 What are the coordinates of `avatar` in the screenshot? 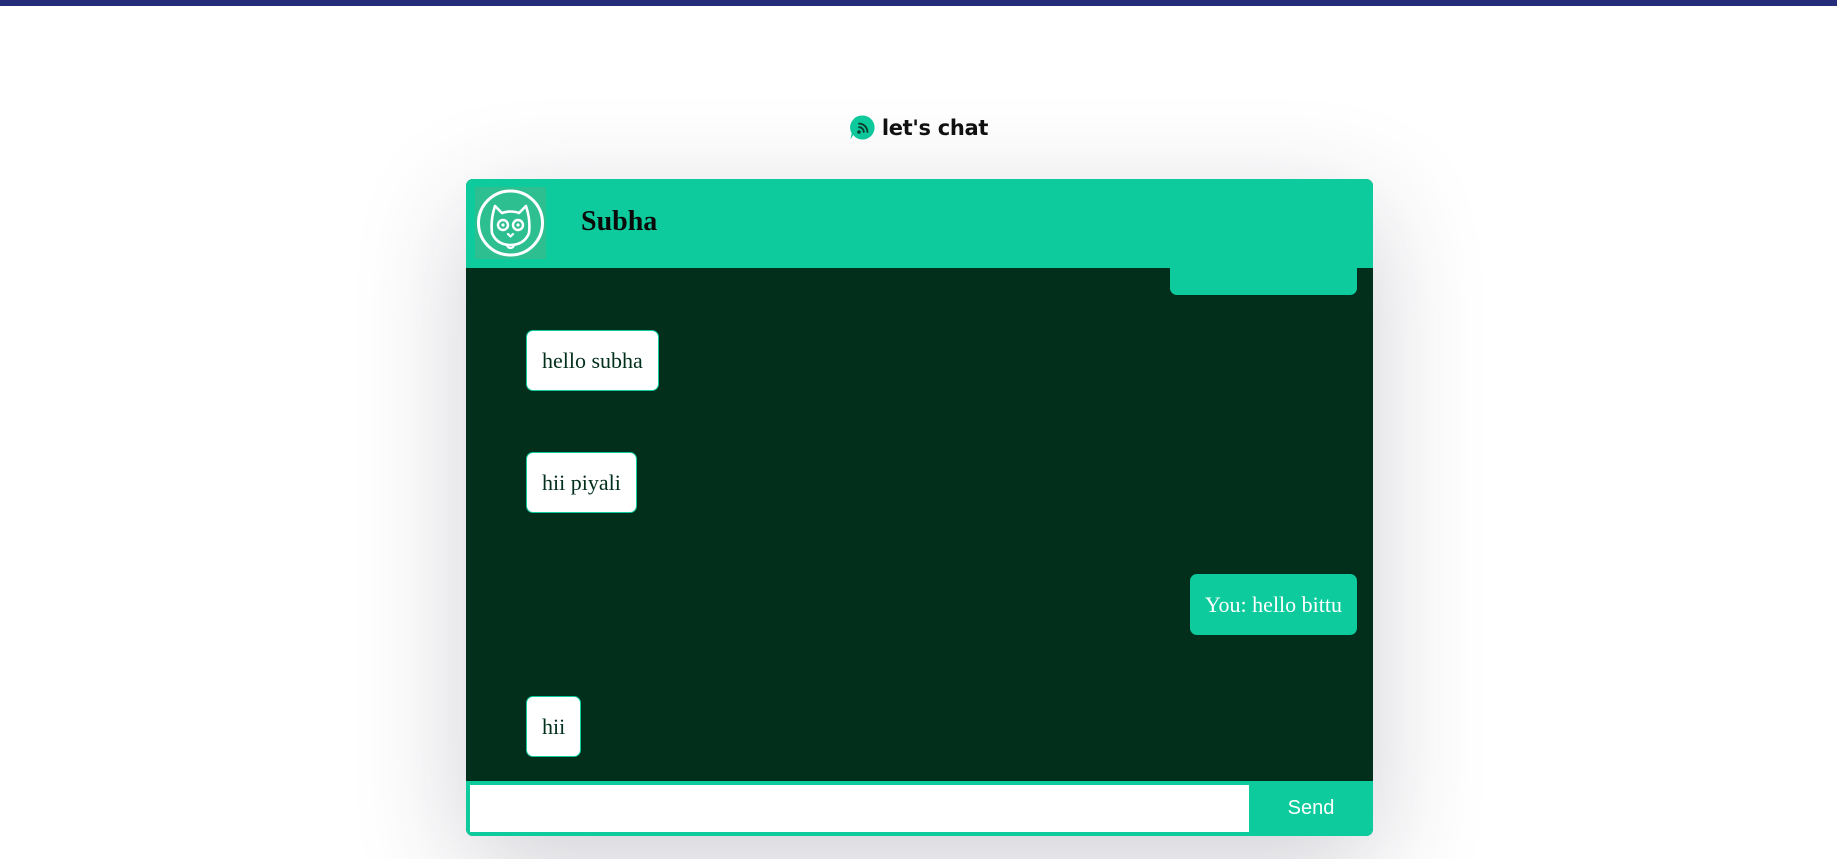 It's located at (510, 223).